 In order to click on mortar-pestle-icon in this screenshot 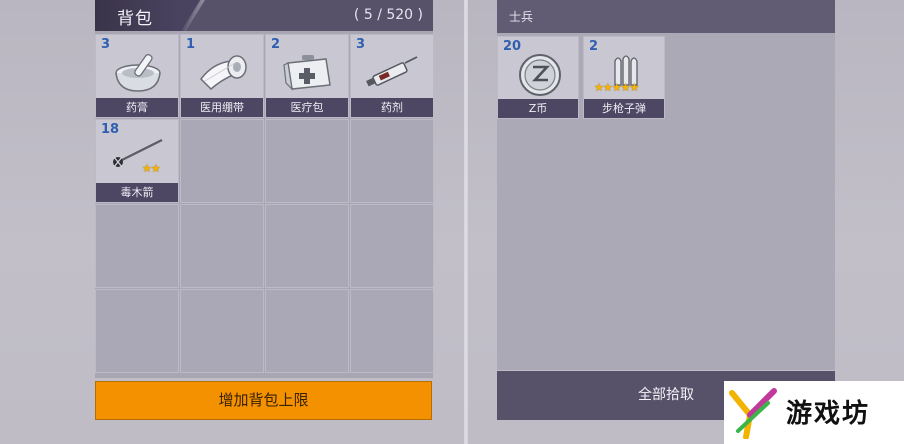, I will do `click(138, 72)`.